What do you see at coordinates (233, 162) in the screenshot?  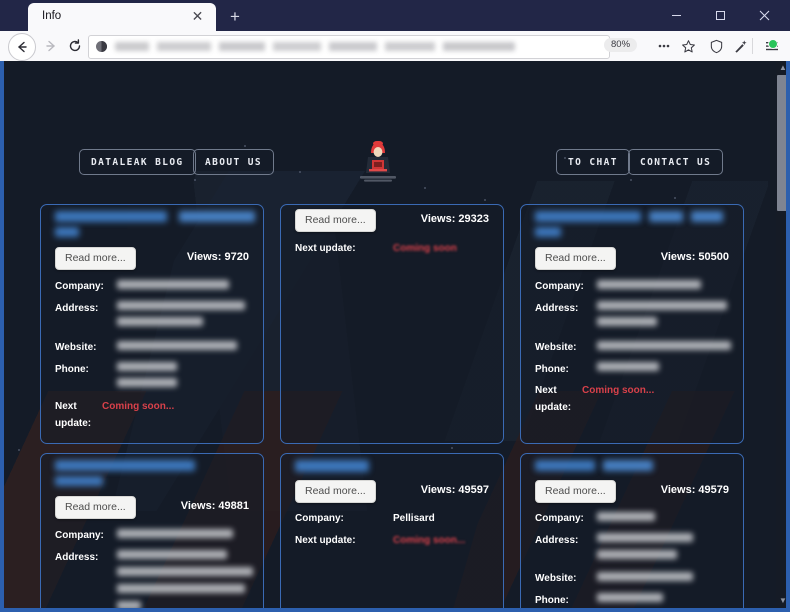 I see `nav-about-us: ABOUT US` at bounding box center [233, 162].